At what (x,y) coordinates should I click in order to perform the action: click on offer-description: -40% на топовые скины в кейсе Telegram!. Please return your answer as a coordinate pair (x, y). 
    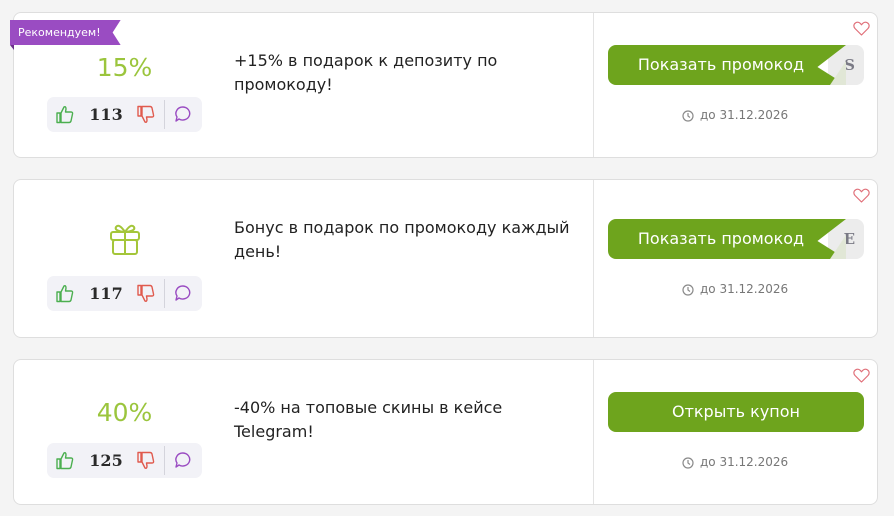
    Looking at the image, I should click on (368, 419).